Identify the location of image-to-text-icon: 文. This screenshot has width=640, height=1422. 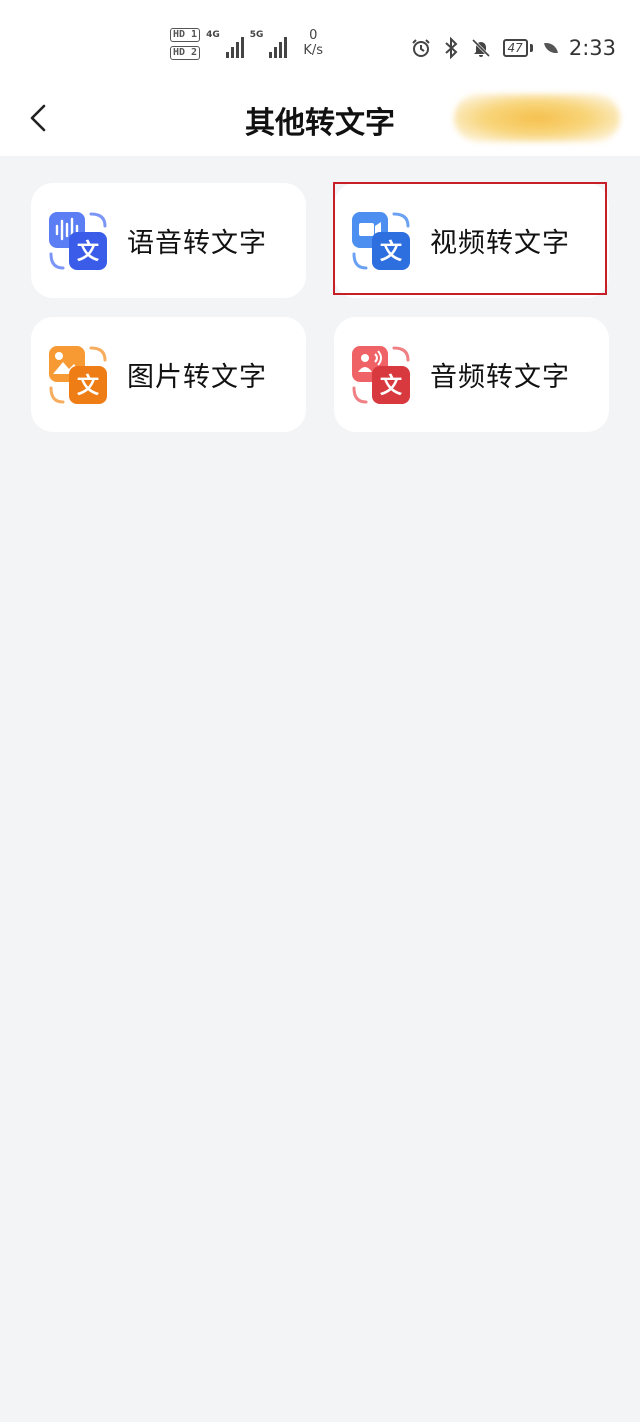
(78, 375).